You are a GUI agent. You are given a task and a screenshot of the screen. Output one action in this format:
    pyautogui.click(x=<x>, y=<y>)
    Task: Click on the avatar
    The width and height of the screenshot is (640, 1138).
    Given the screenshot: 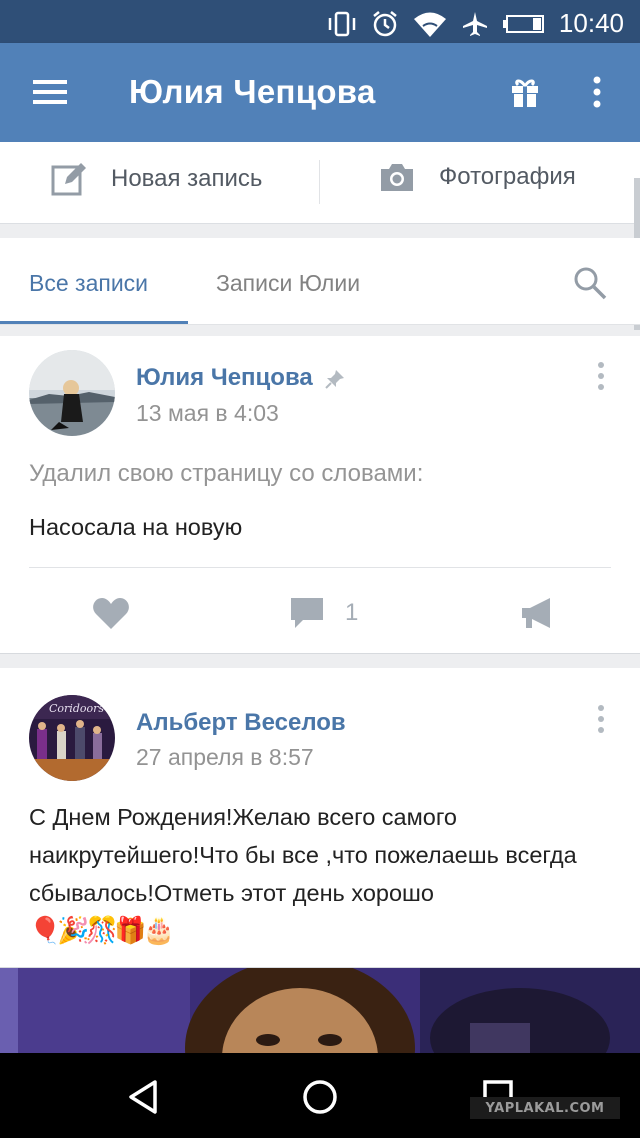 What is the action you would take?
    pyautogui.click(x=72, y=393)
    